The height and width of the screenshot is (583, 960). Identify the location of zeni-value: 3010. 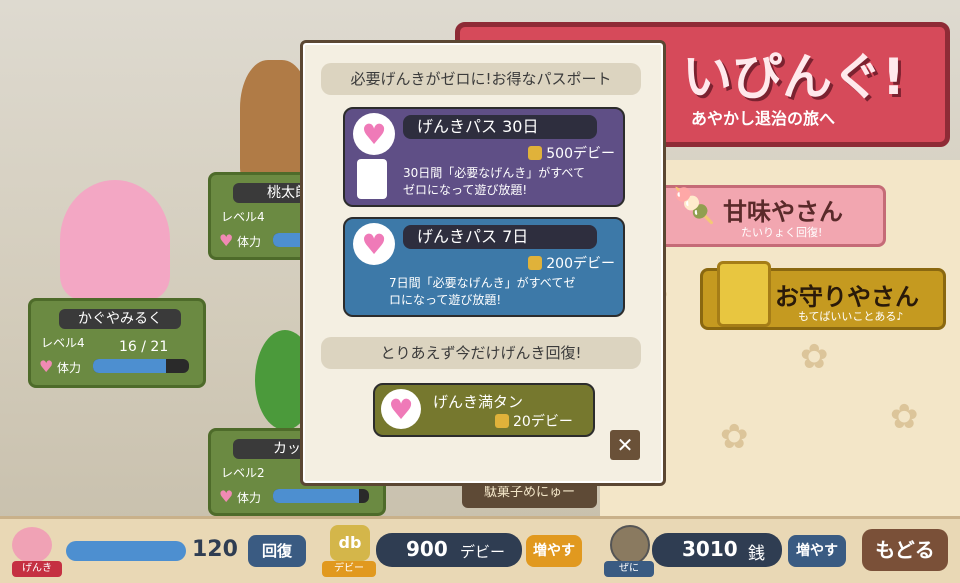
(710, 549).